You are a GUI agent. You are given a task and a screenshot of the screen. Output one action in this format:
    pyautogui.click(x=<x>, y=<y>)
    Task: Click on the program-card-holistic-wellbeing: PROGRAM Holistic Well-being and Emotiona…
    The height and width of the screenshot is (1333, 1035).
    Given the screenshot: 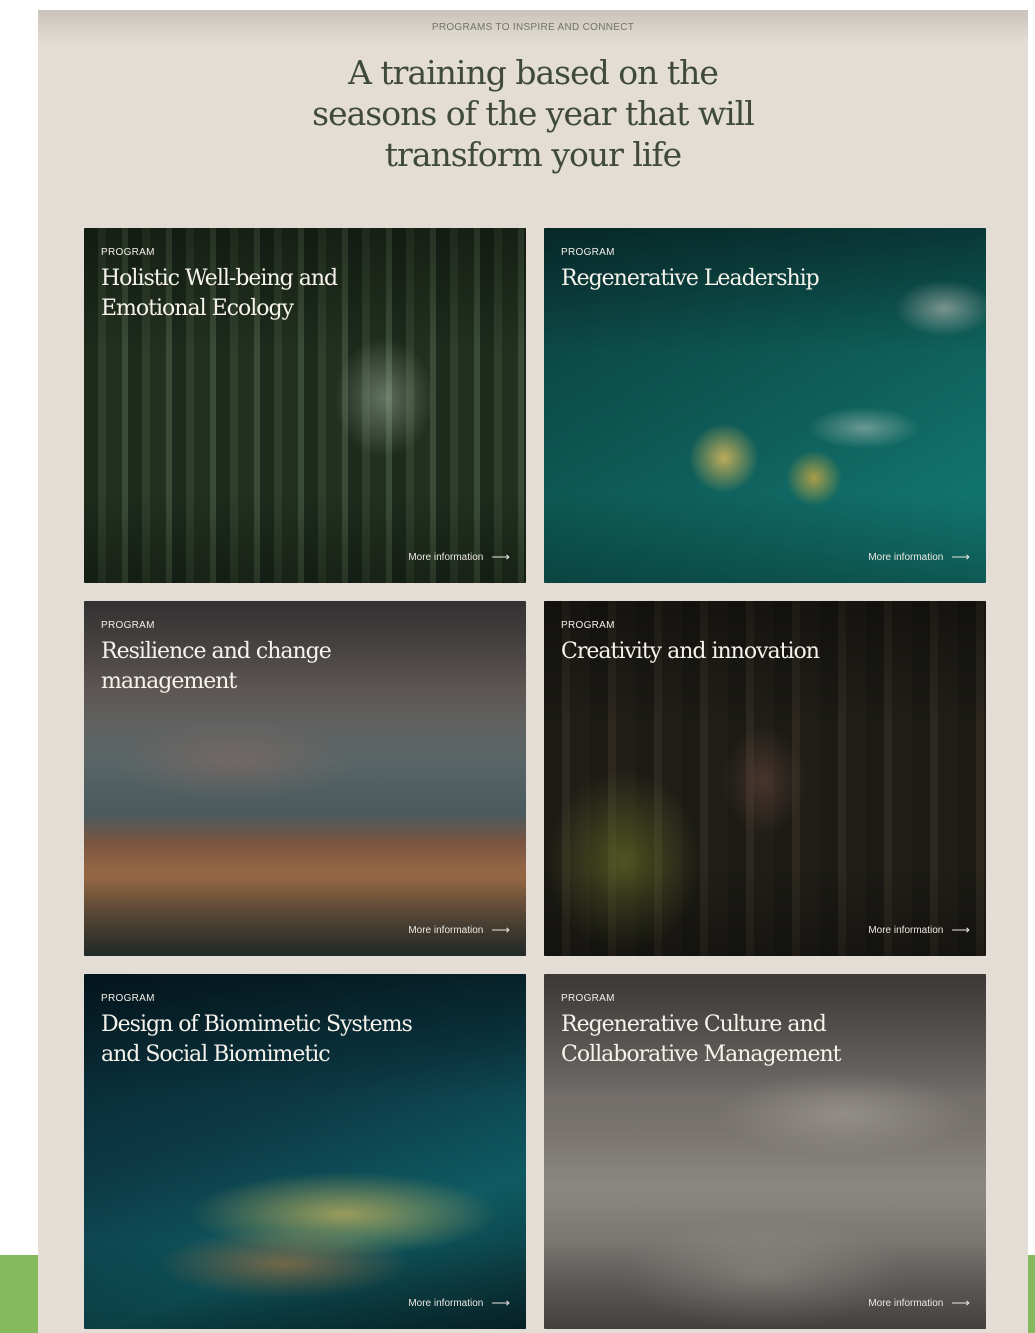 What is the action you would take?
    pyautogui.click(x=305, y=405)
    